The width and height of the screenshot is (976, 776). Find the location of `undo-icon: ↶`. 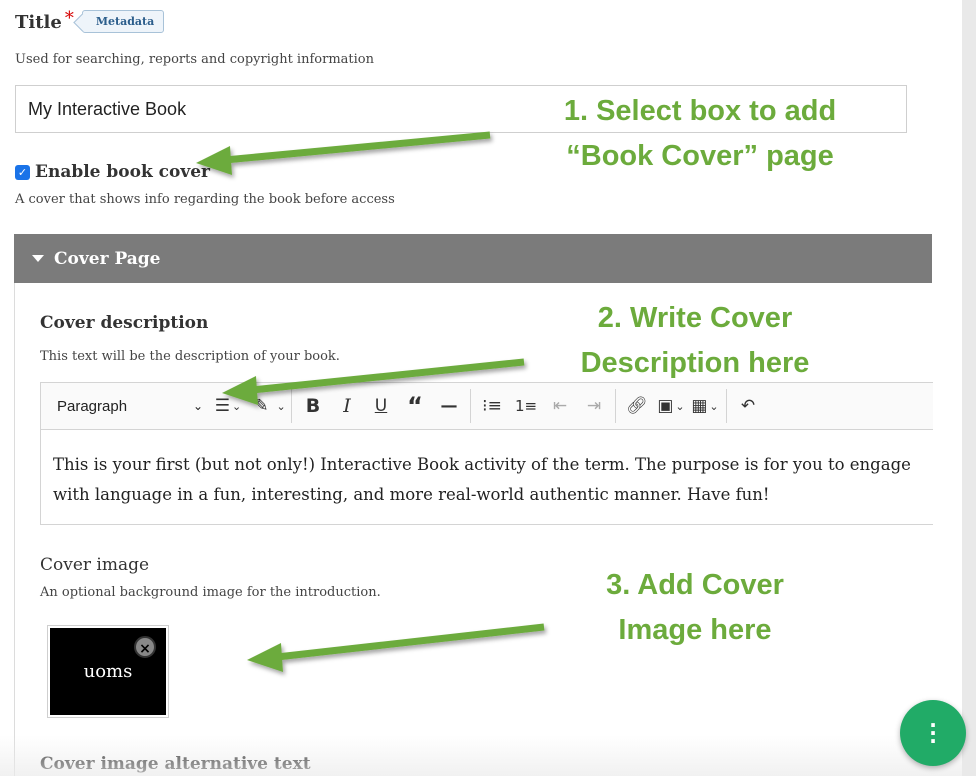

undo-icon: ↶ is located at coordinates (748, 406).